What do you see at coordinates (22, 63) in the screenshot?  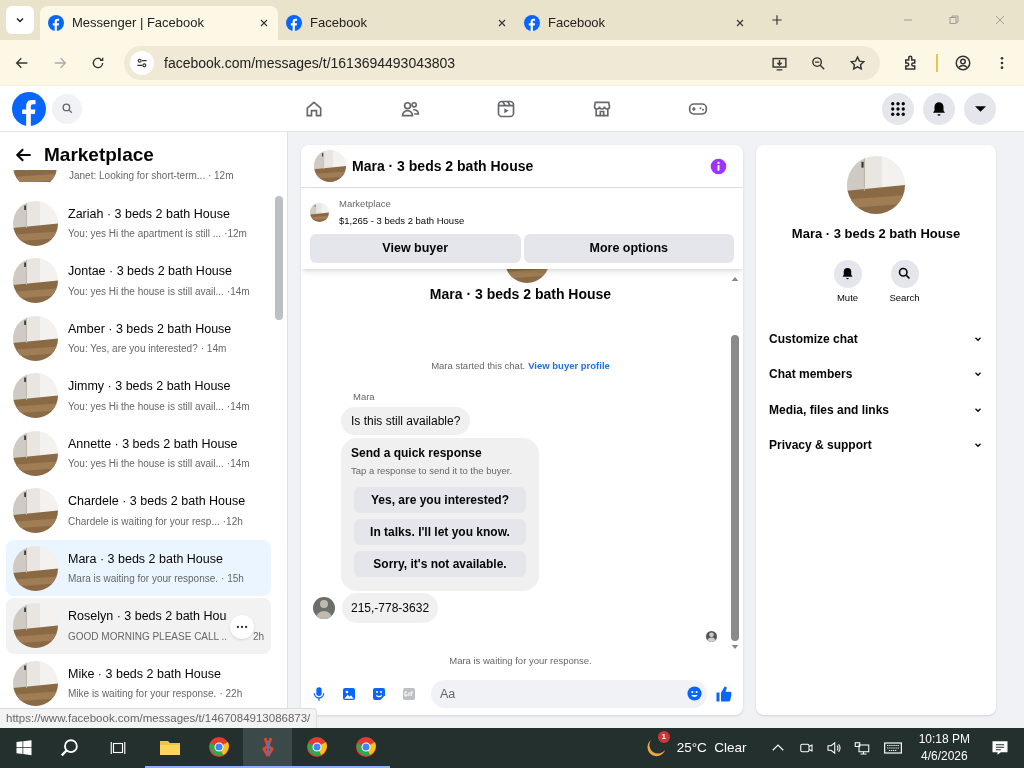 I see `back-icon` at bounding box center [22, 63].